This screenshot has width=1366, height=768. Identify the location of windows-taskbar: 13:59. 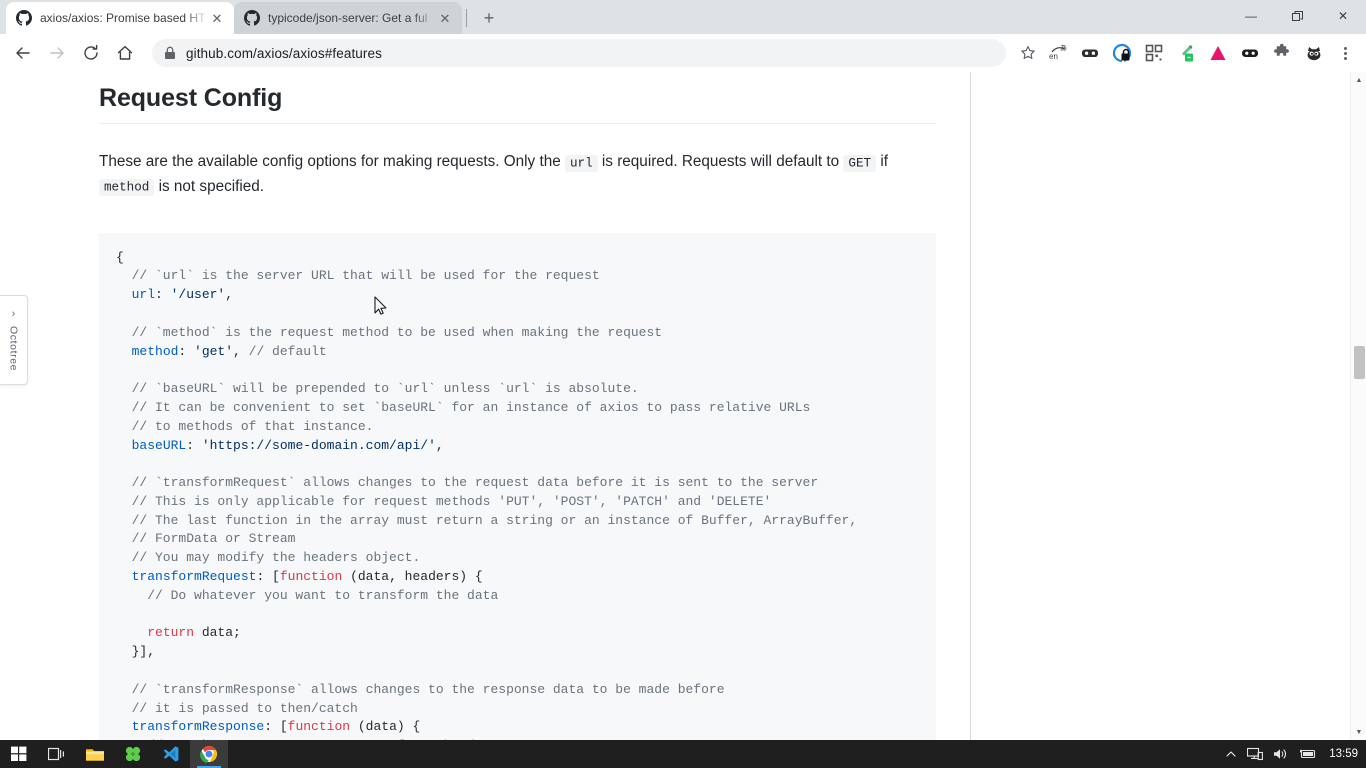
(683, 754).